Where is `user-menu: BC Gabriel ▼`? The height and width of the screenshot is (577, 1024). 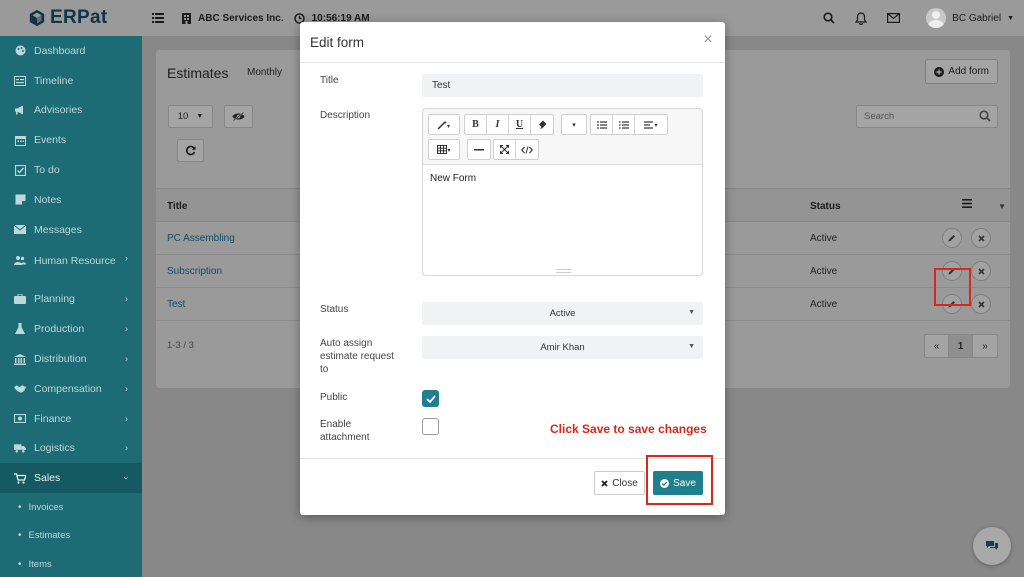 user-menu: BC Gabriel ▼ is located at coordinates (970, 18).